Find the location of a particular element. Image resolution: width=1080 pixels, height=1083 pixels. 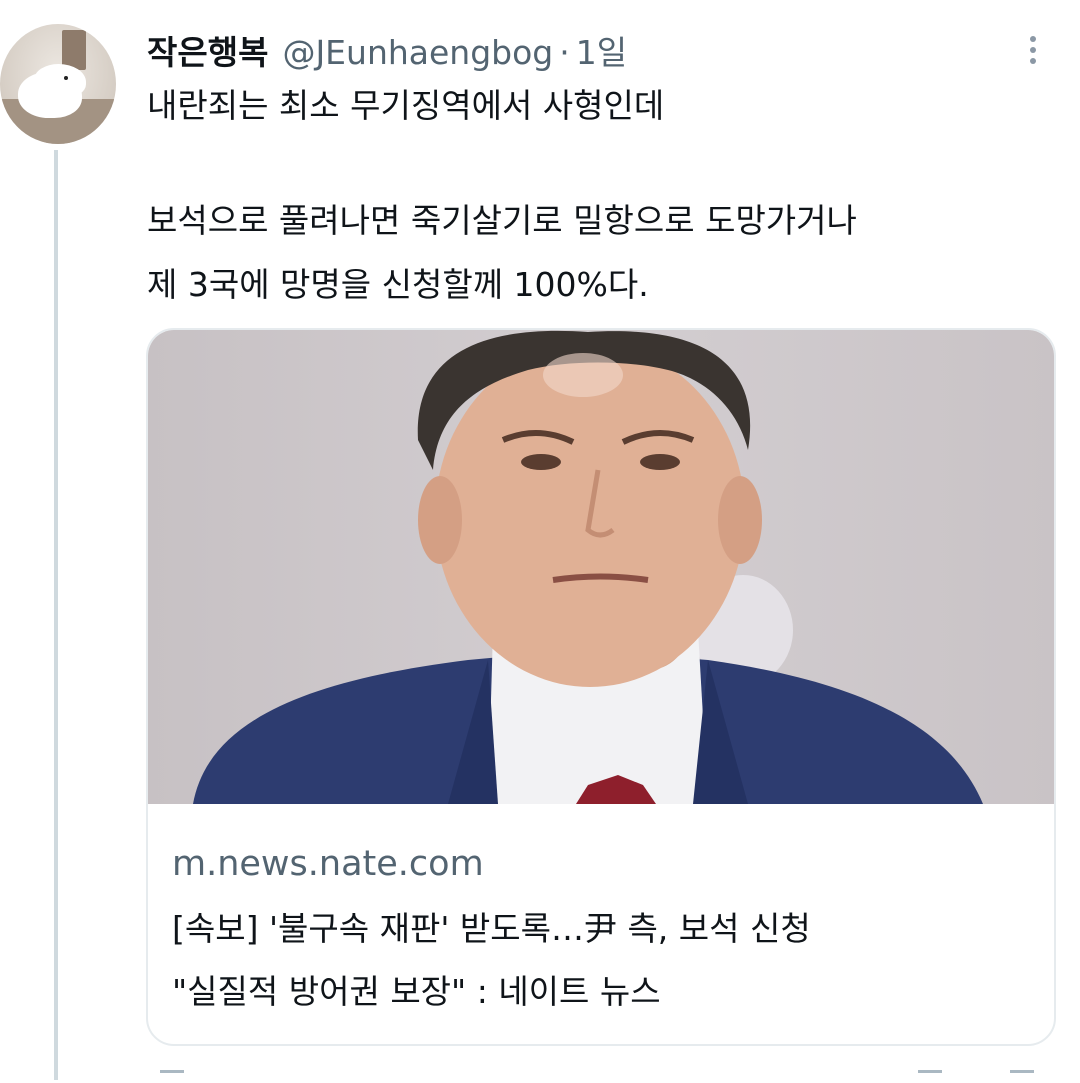

author-avatar is located at coordinates (58, 84).